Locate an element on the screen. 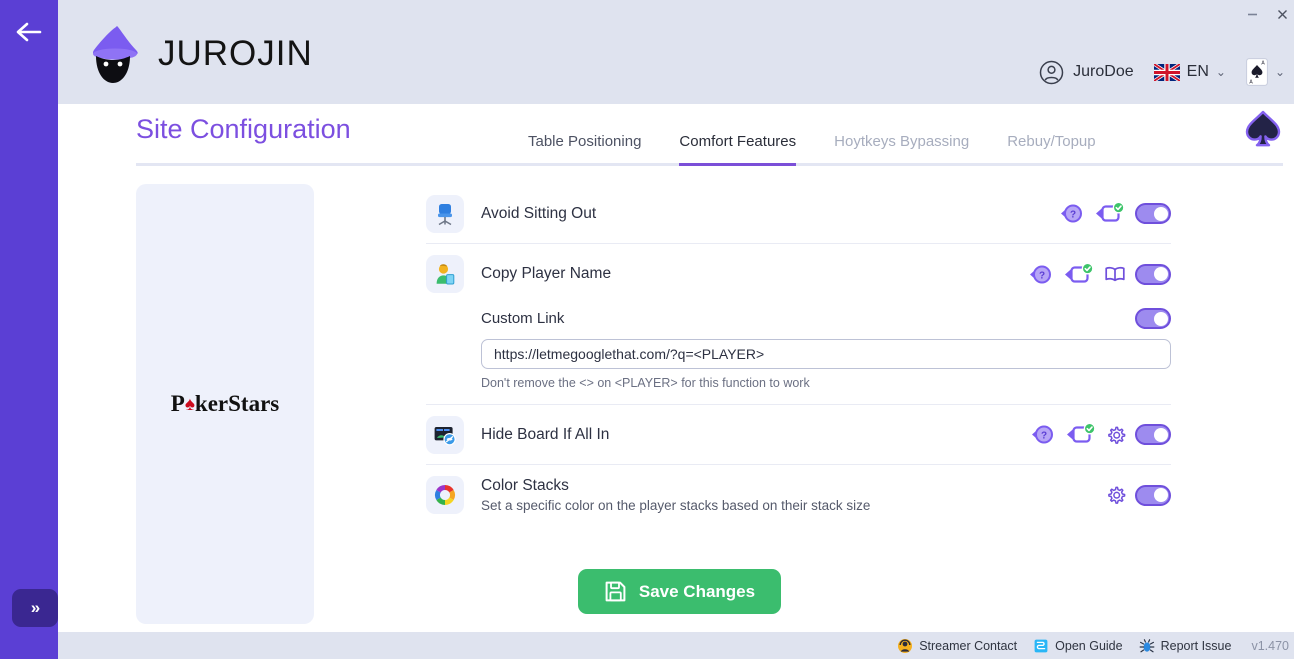 The image size is (1294, 659). site-selector: A A ⌄ is located at coordinates (1265, 72).